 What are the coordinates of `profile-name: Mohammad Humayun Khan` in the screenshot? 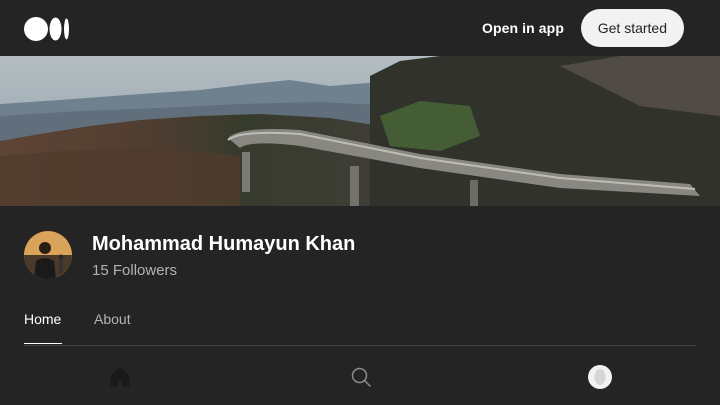 It's located at (224, 244).